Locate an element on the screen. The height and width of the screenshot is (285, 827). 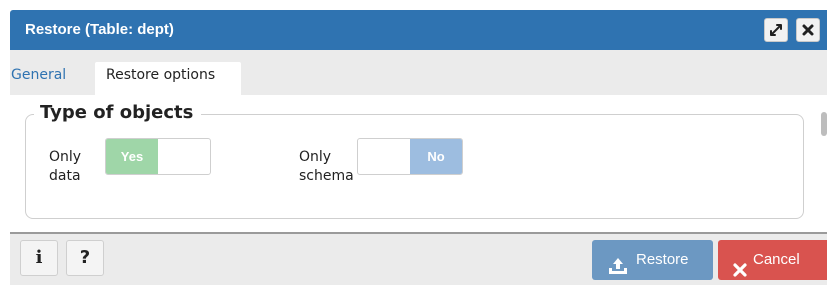
only-schema-label: Only schema is located at coordinates (326, 166).